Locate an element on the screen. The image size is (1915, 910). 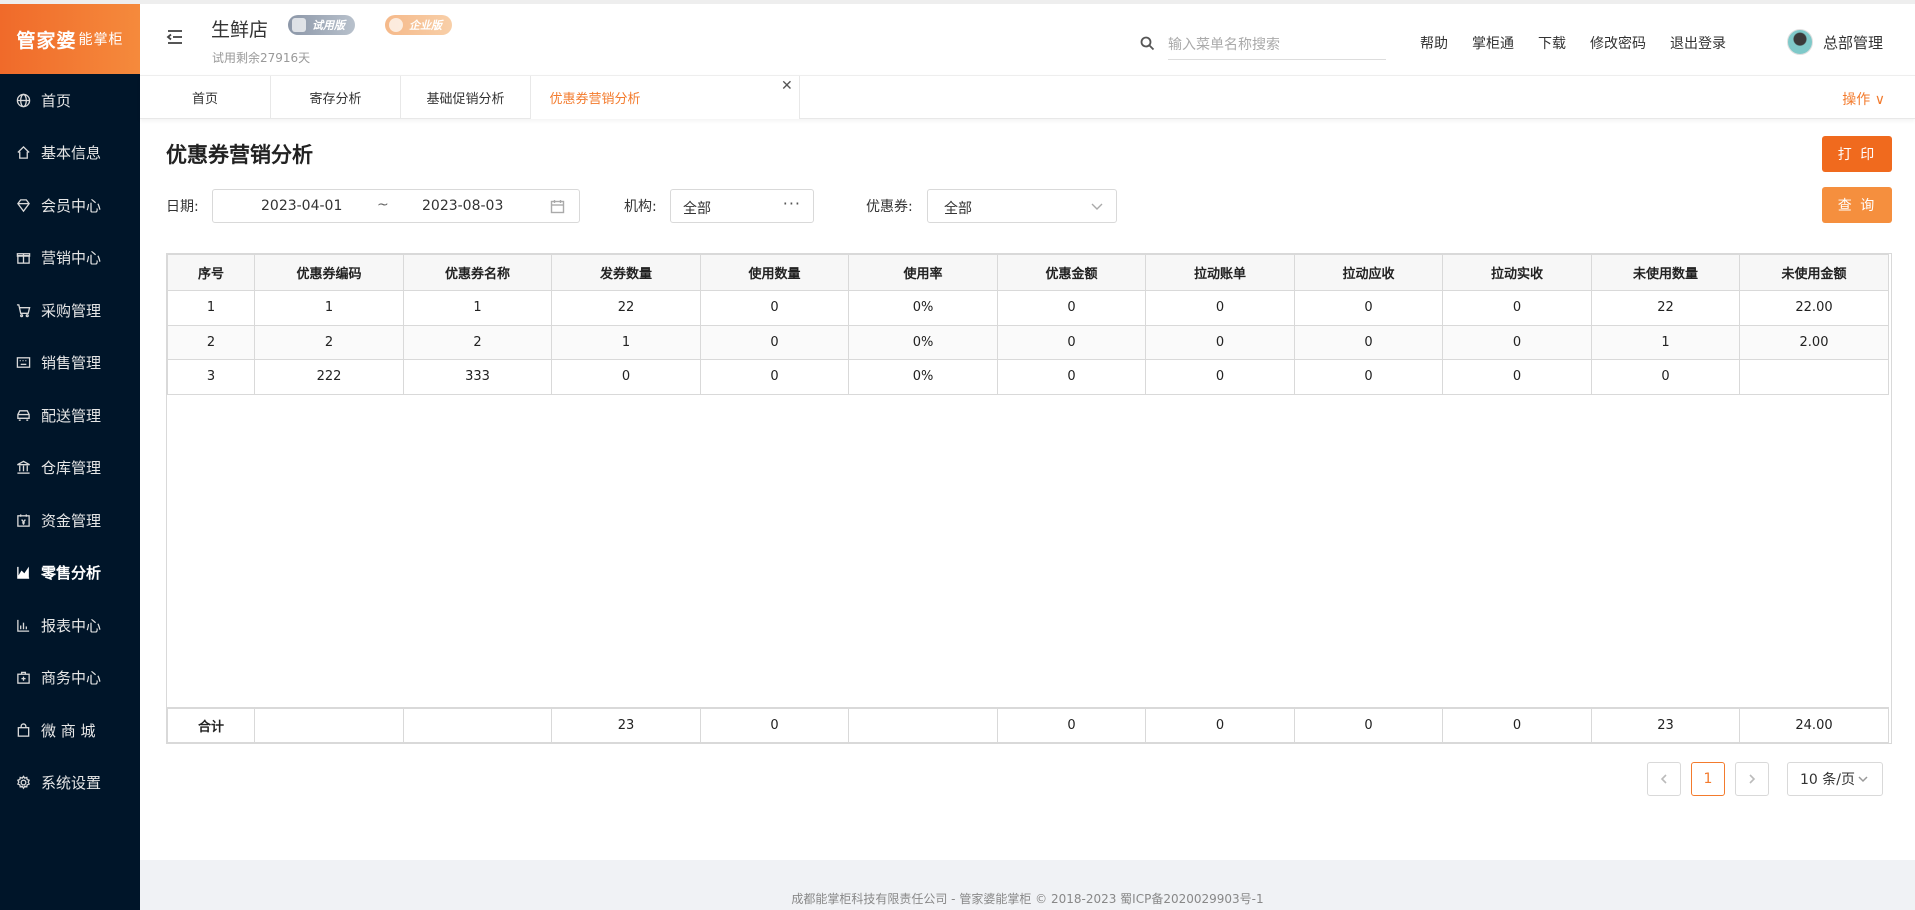
sidebar-item-basic-info: 基本信息 is located at coordinates (70, 153).